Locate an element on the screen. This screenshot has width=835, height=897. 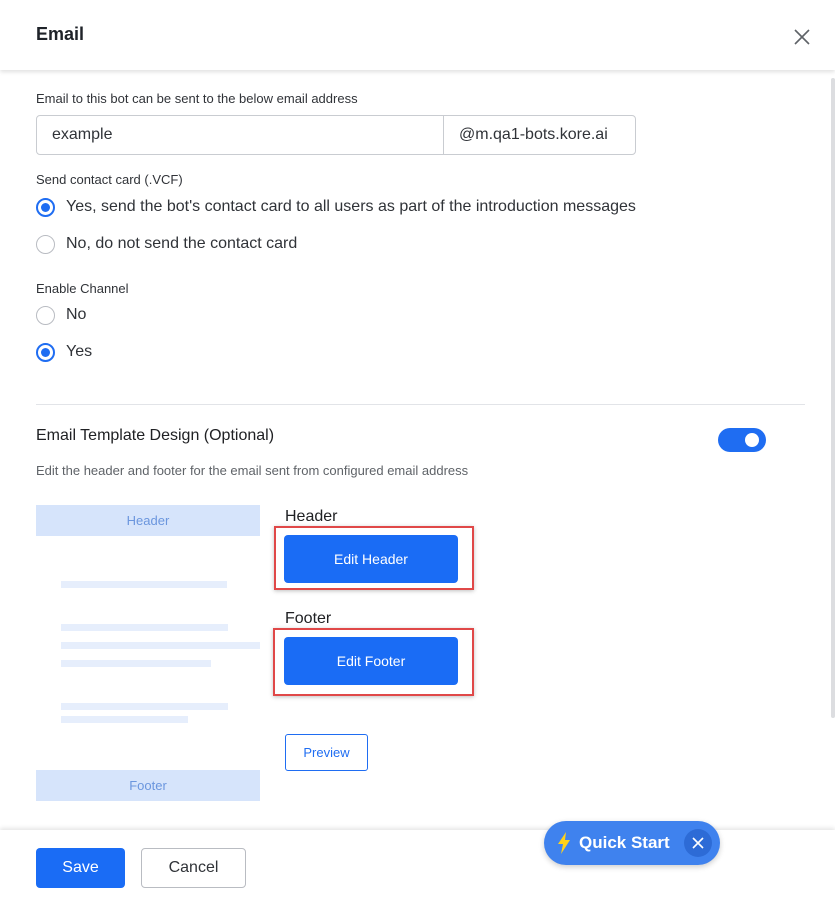
contact-card-option-no: No, do not send the contact card is located at coordinates (166, 244).